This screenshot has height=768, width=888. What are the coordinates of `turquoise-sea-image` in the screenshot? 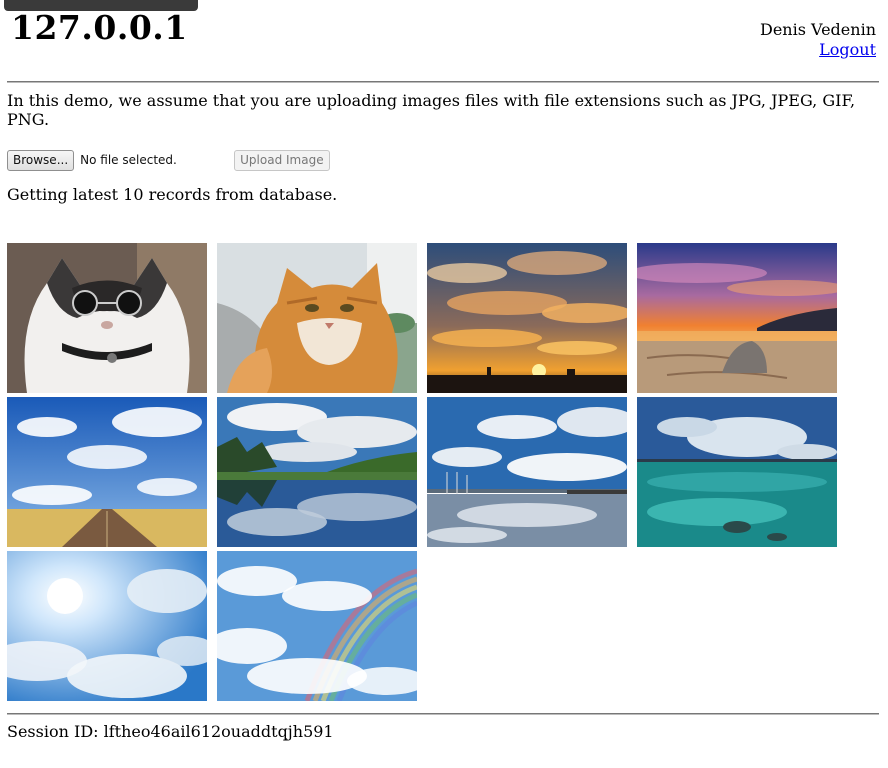 It's located at (737, 472).